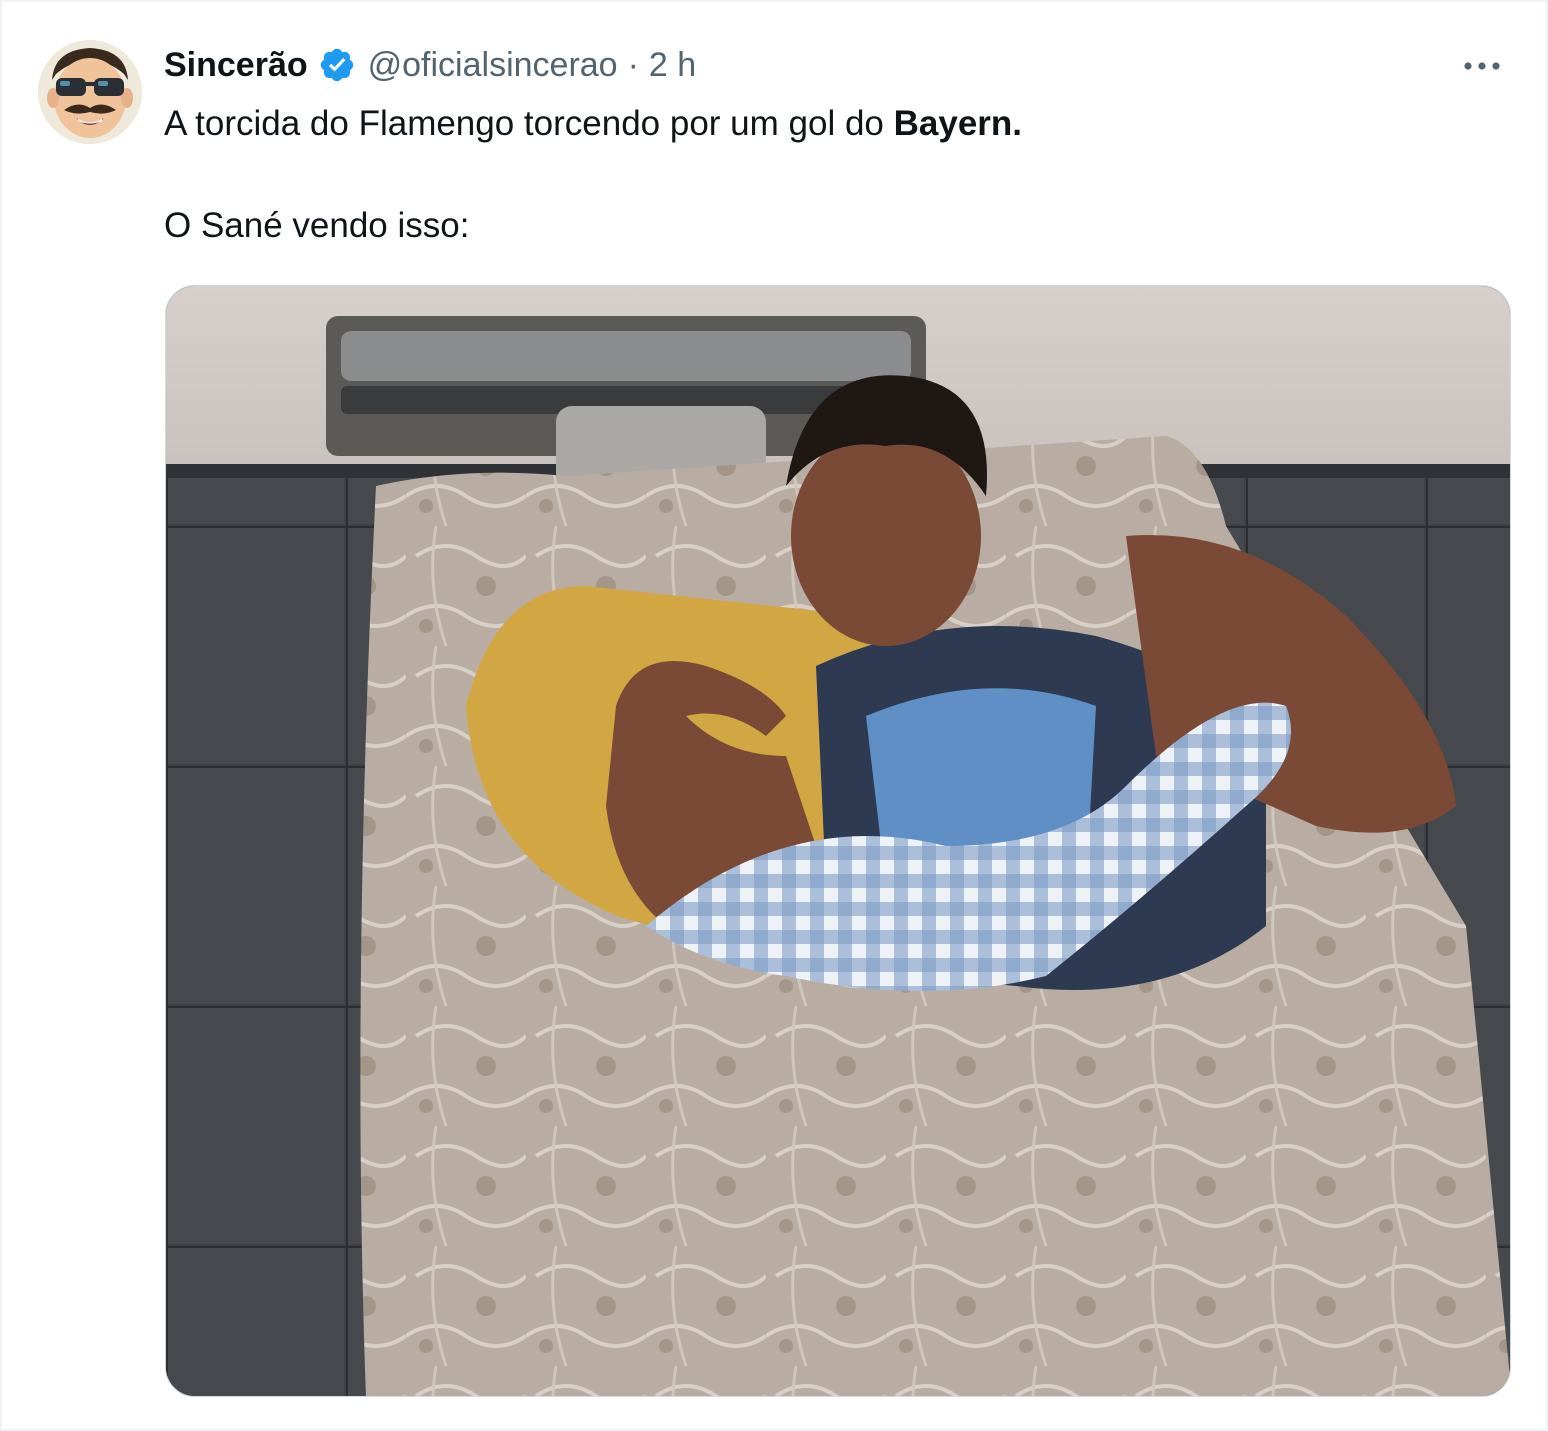  What do you see at coordinates (672, 65) in the screenshot?
I see `timestamp: 2 h` at bounding box center [672, 65].